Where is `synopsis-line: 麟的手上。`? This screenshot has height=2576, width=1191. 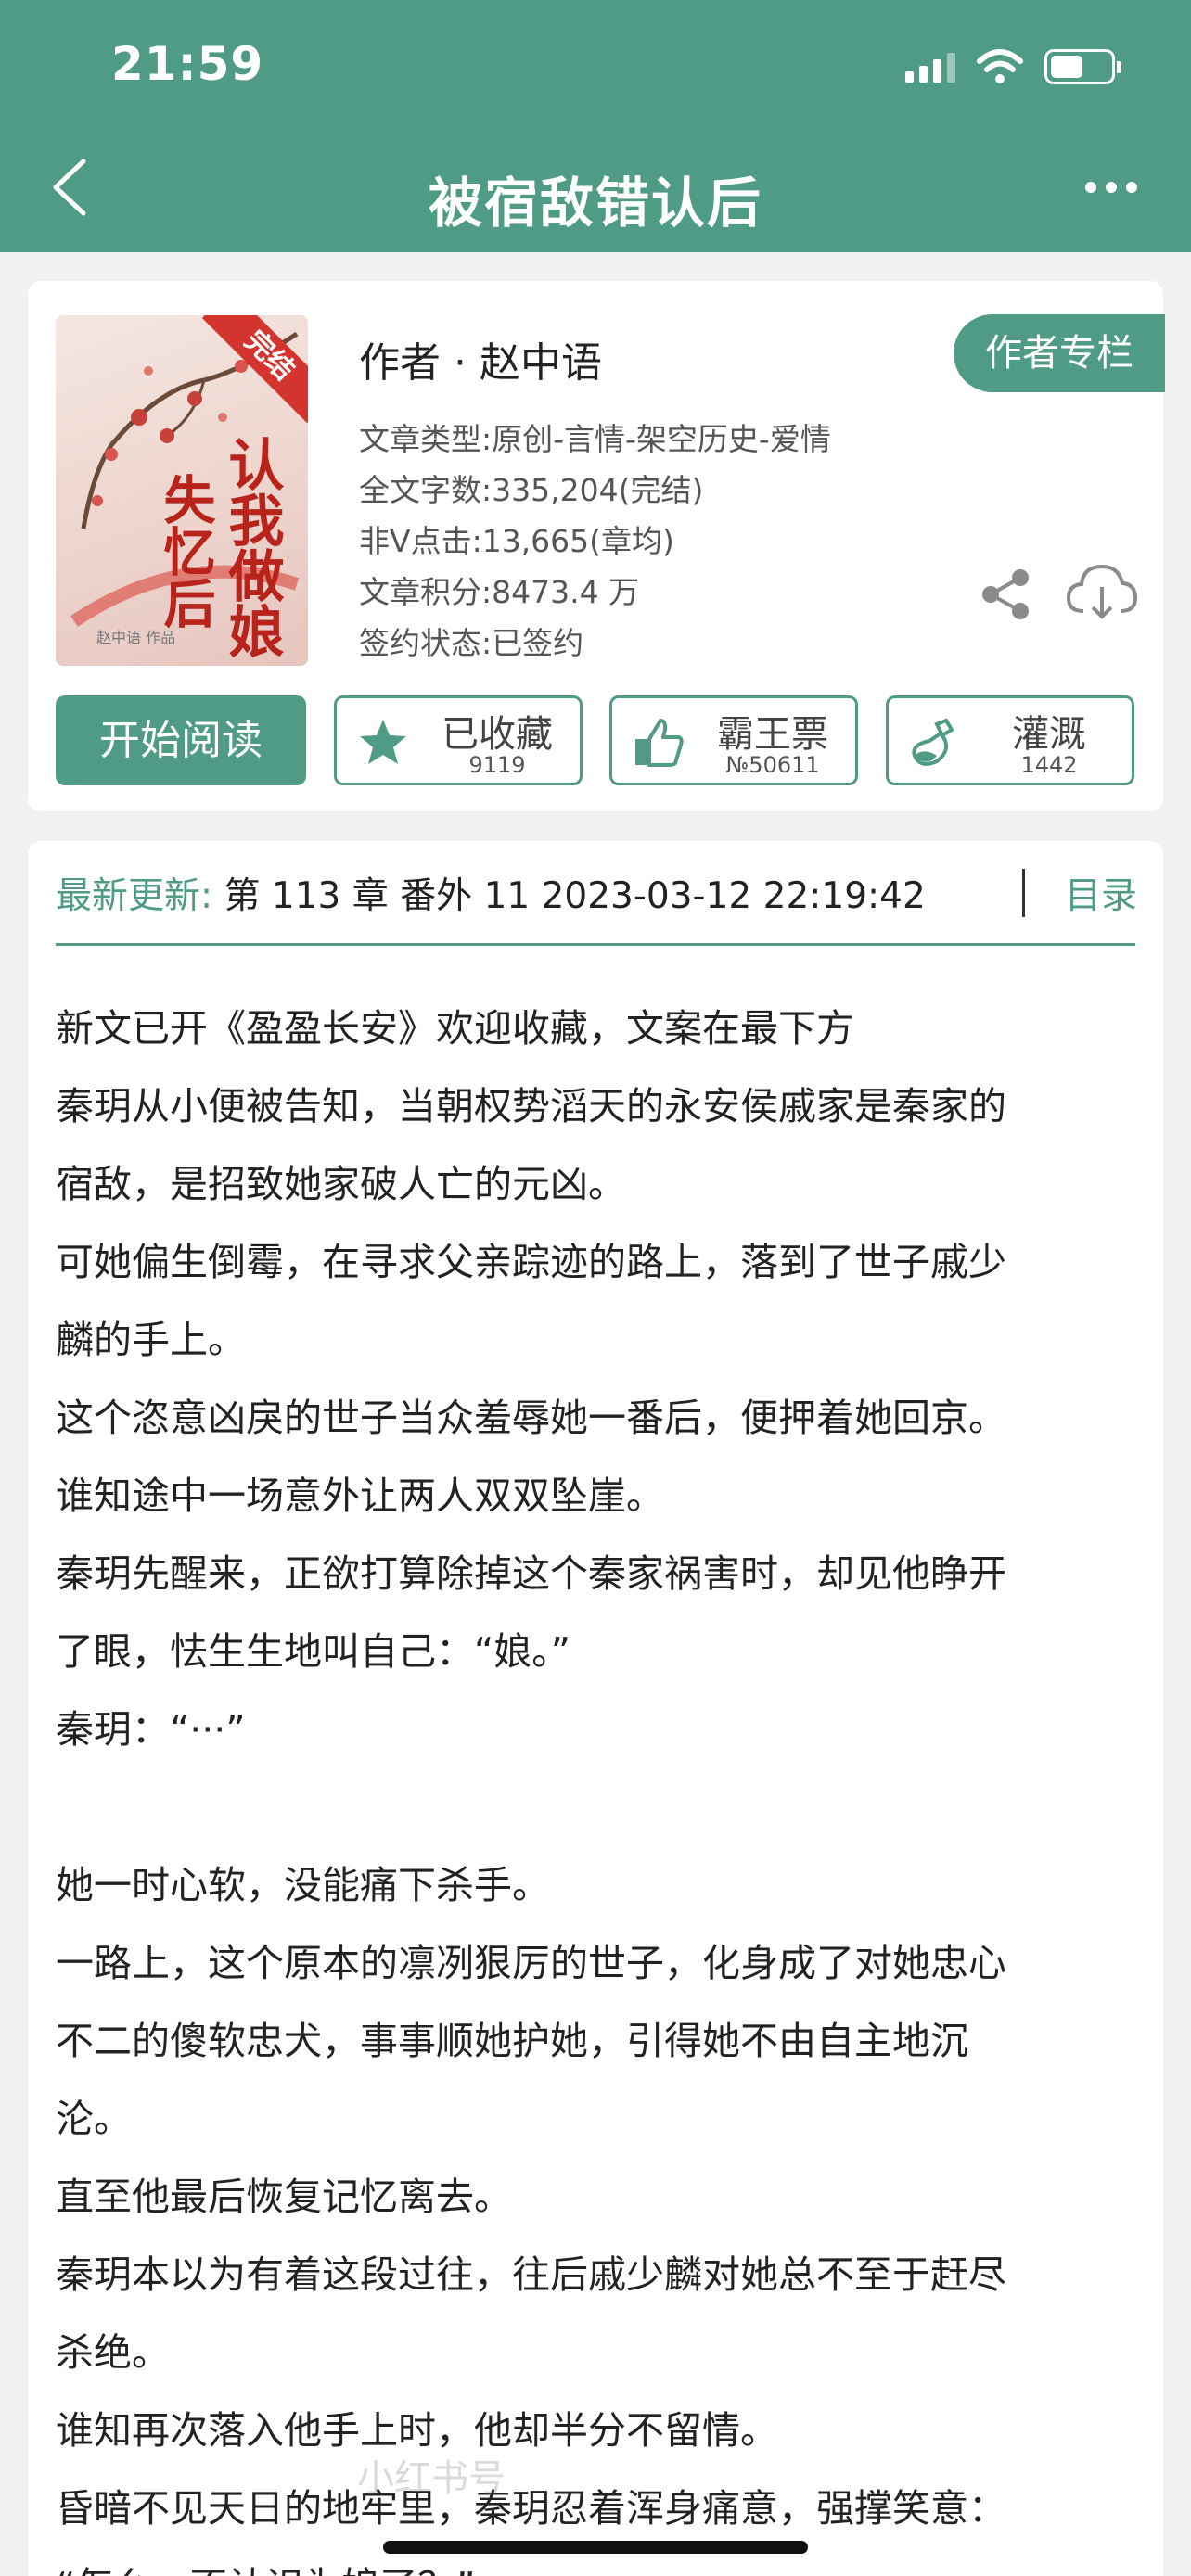
synopsis-line: 麟的手上。 is located at coordinates (151, 1340).